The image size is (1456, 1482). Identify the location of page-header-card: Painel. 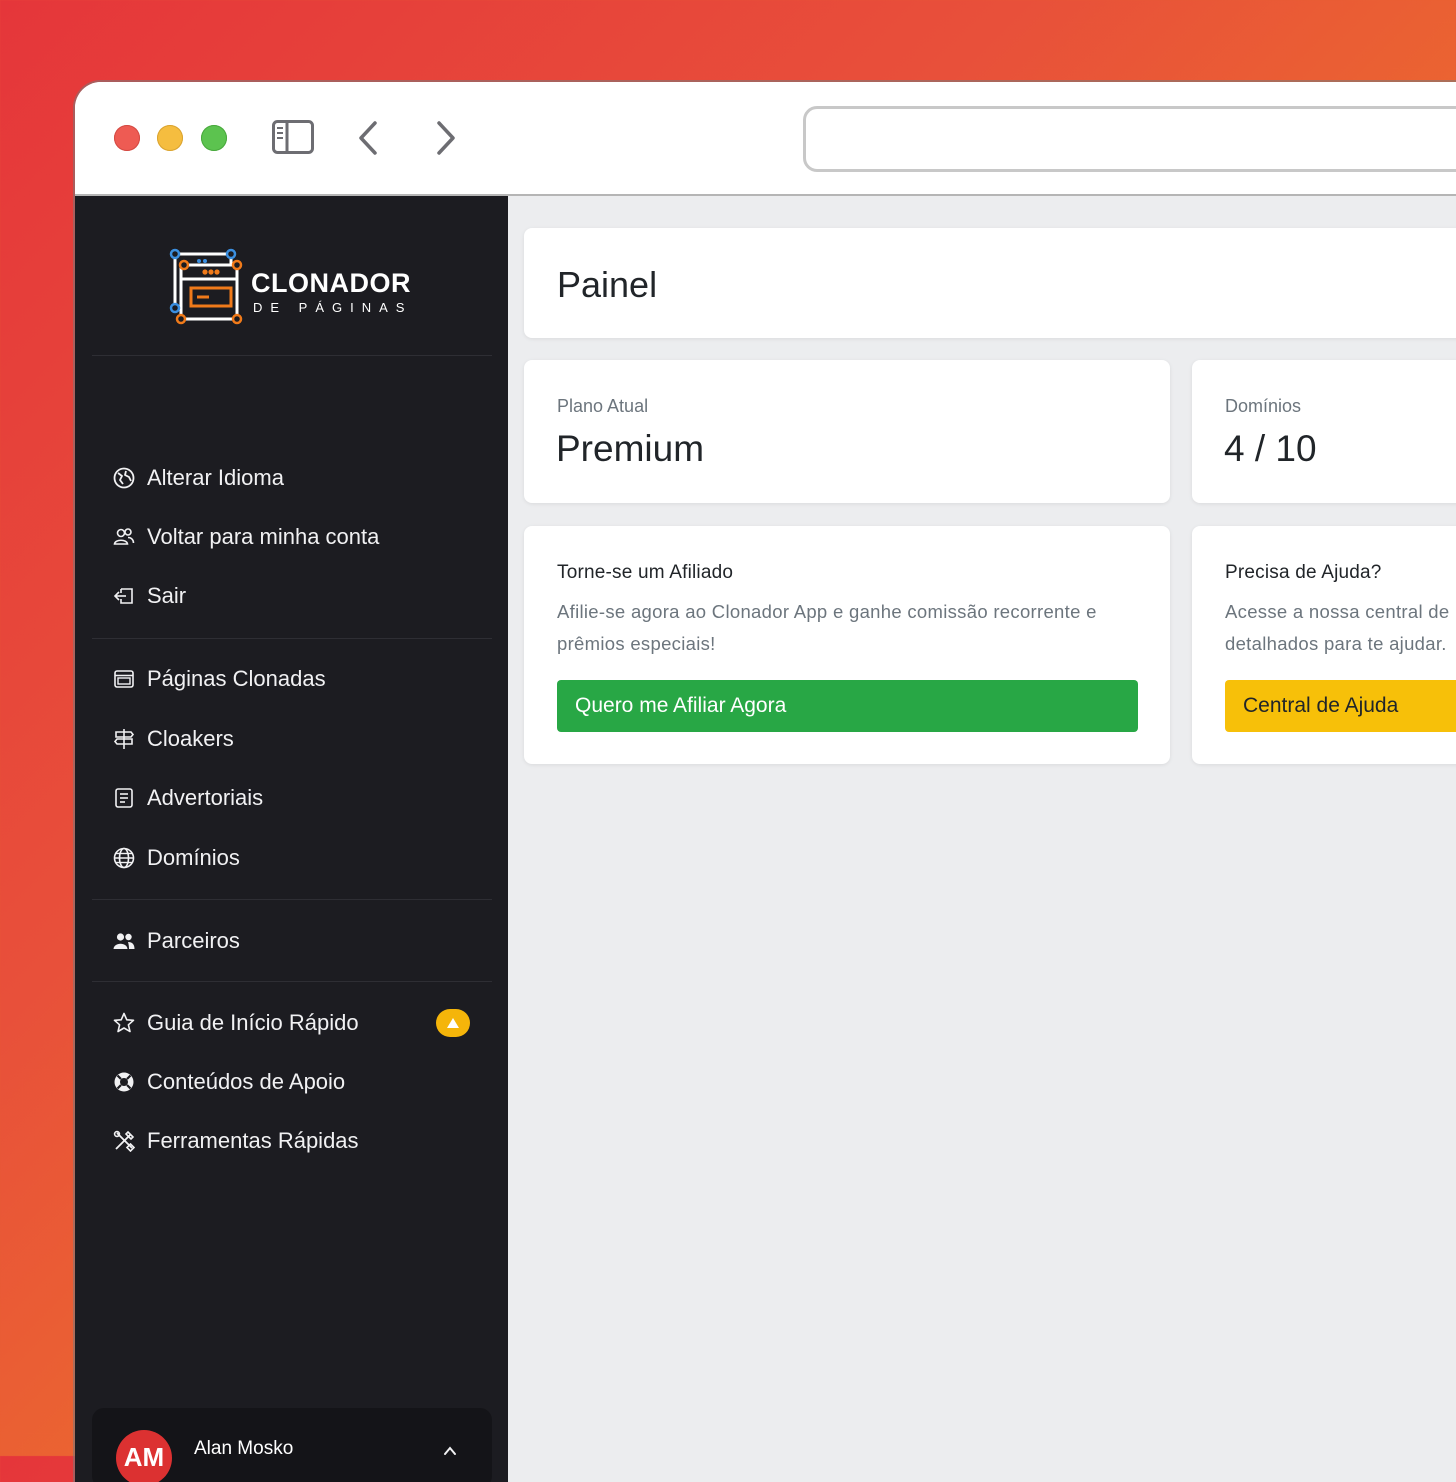
(990, 283).